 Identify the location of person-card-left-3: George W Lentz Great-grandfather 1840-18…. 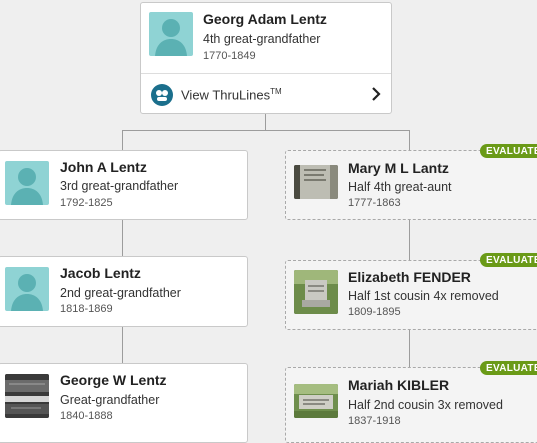
(124, 403).